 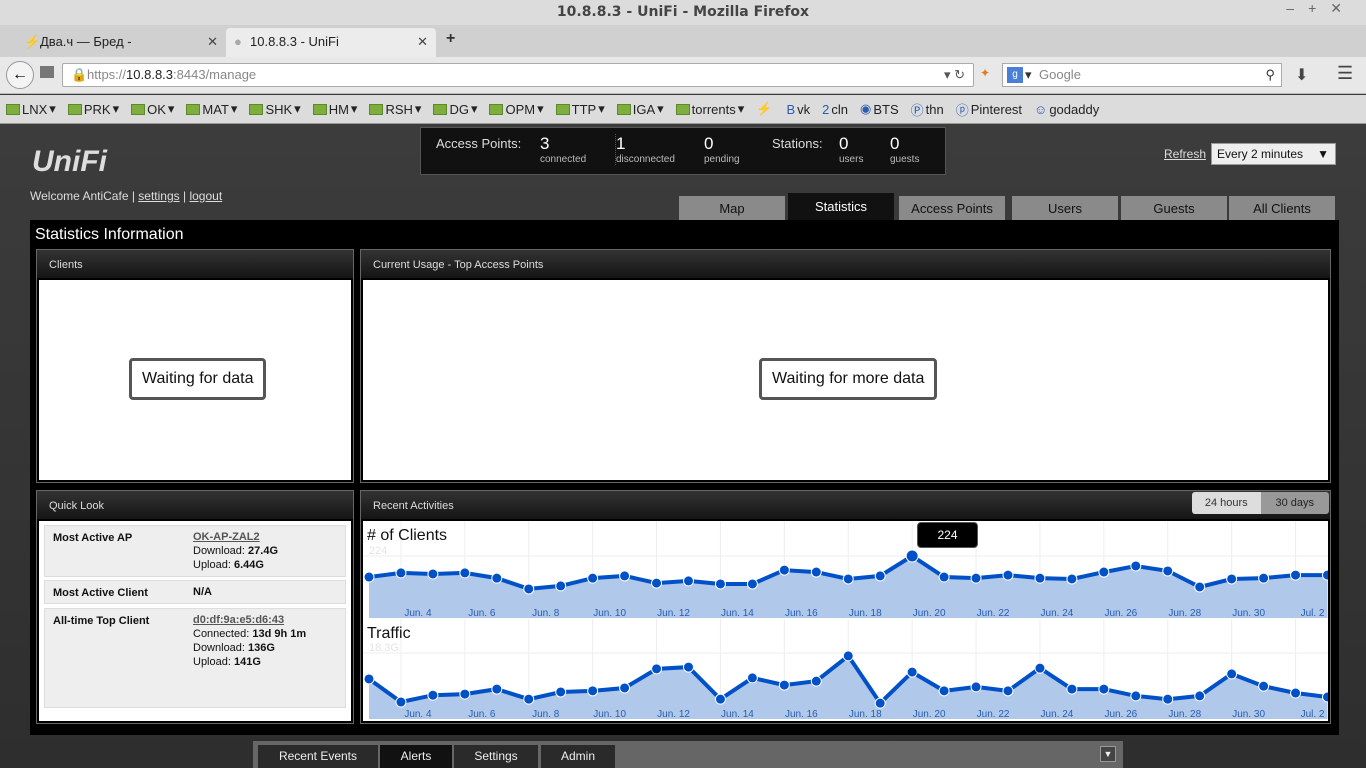 What do you see at coordinates (985, 73) in the screenshot?
I see `addon-icon: ✦` at bounding box center [985, 73].